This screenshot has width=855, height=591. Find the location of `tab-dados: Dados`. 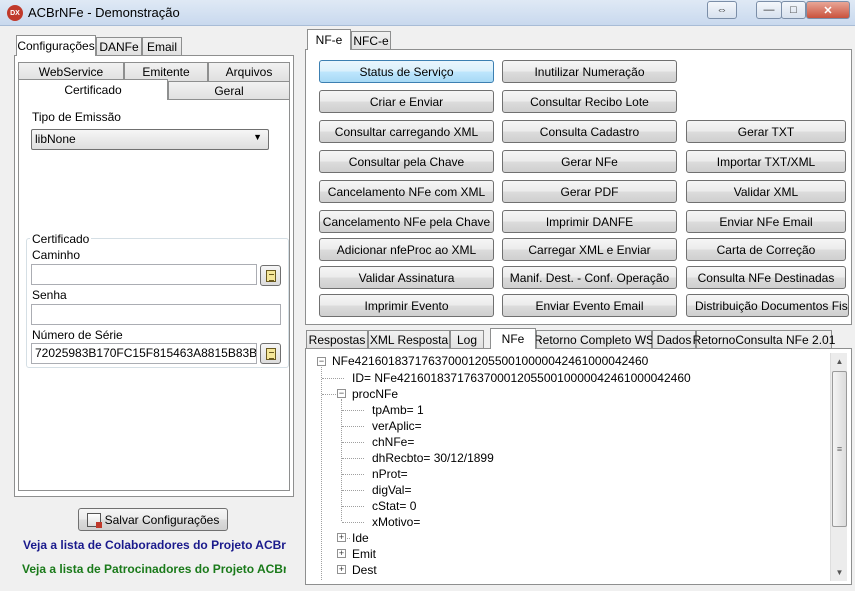

tab-dados: Dados is located at coordinates (674, 339).